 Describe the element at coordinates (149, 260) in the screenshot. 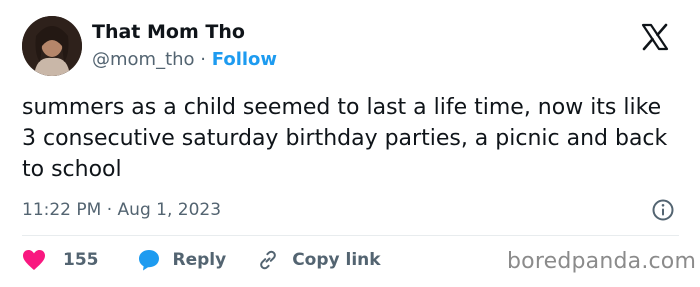

I see `speech-bubble-icon` at that location.